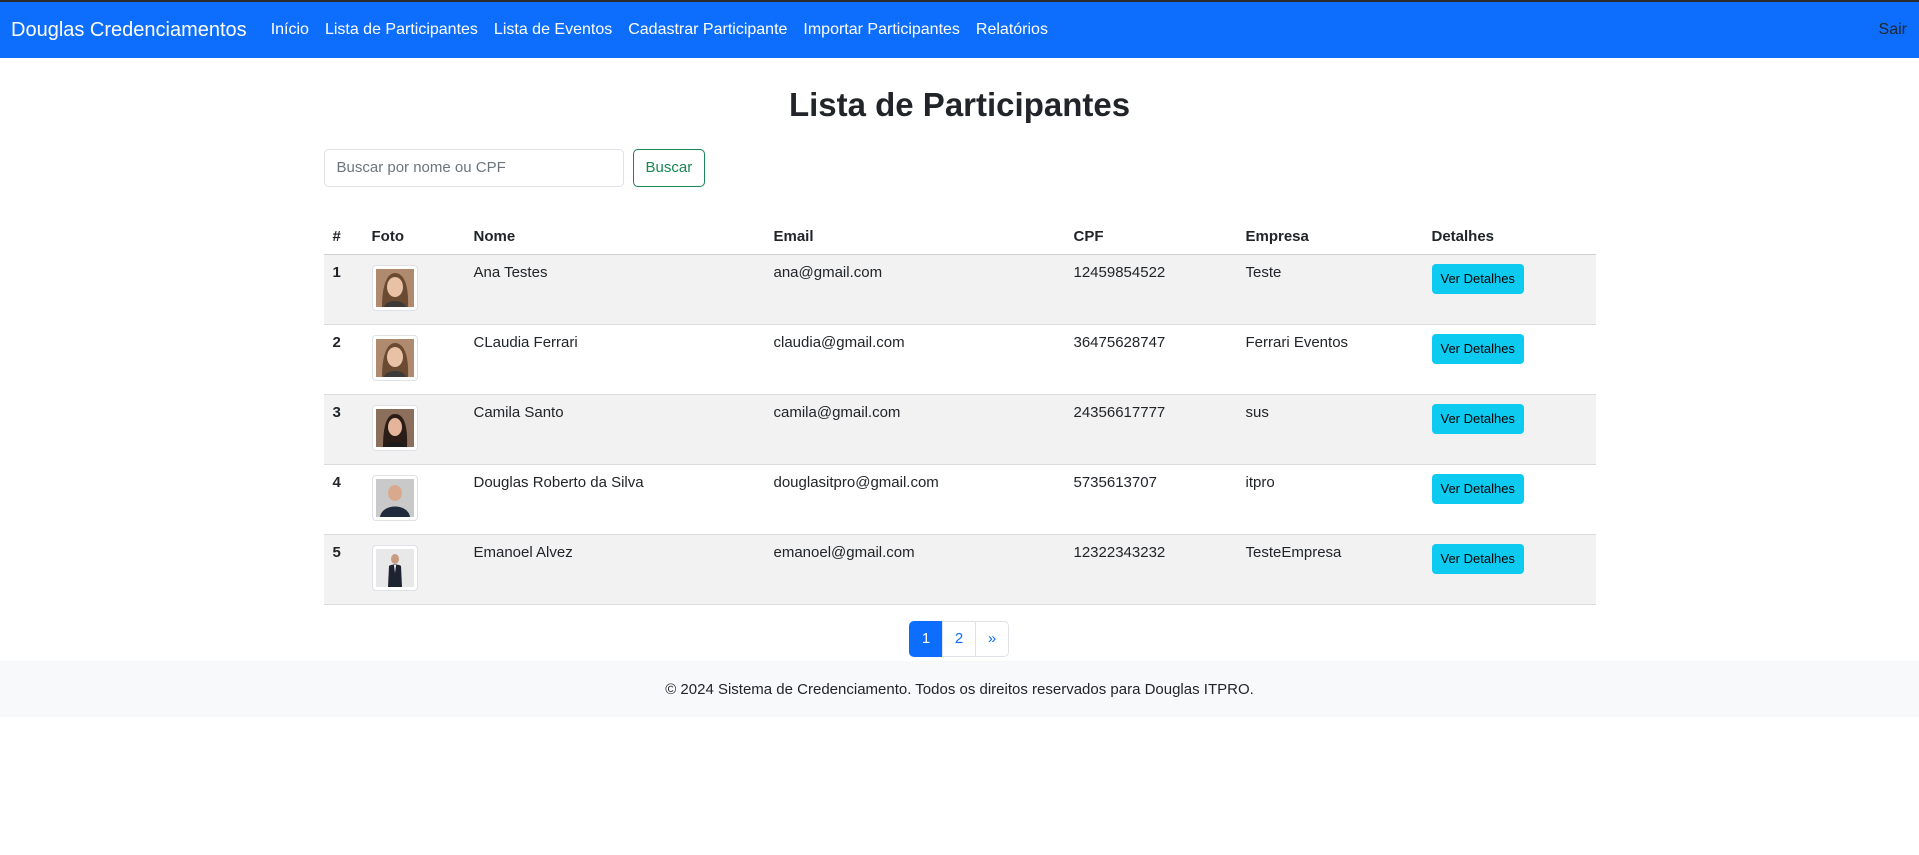 The width and height of the screenshot is (1919, 855). What do you see at coordinates (914, 429) in the screenshot?
I see `participant-email: camila@gmail.com` at bounding box center [914, 429].